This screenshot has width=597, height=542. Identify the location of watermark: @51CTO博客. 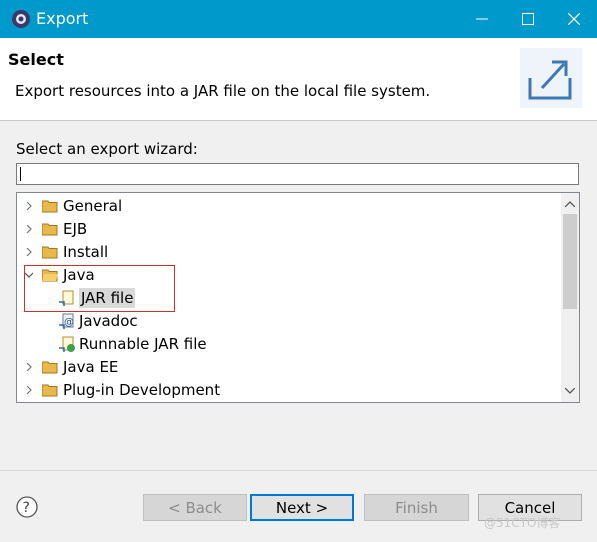
(522, 523).